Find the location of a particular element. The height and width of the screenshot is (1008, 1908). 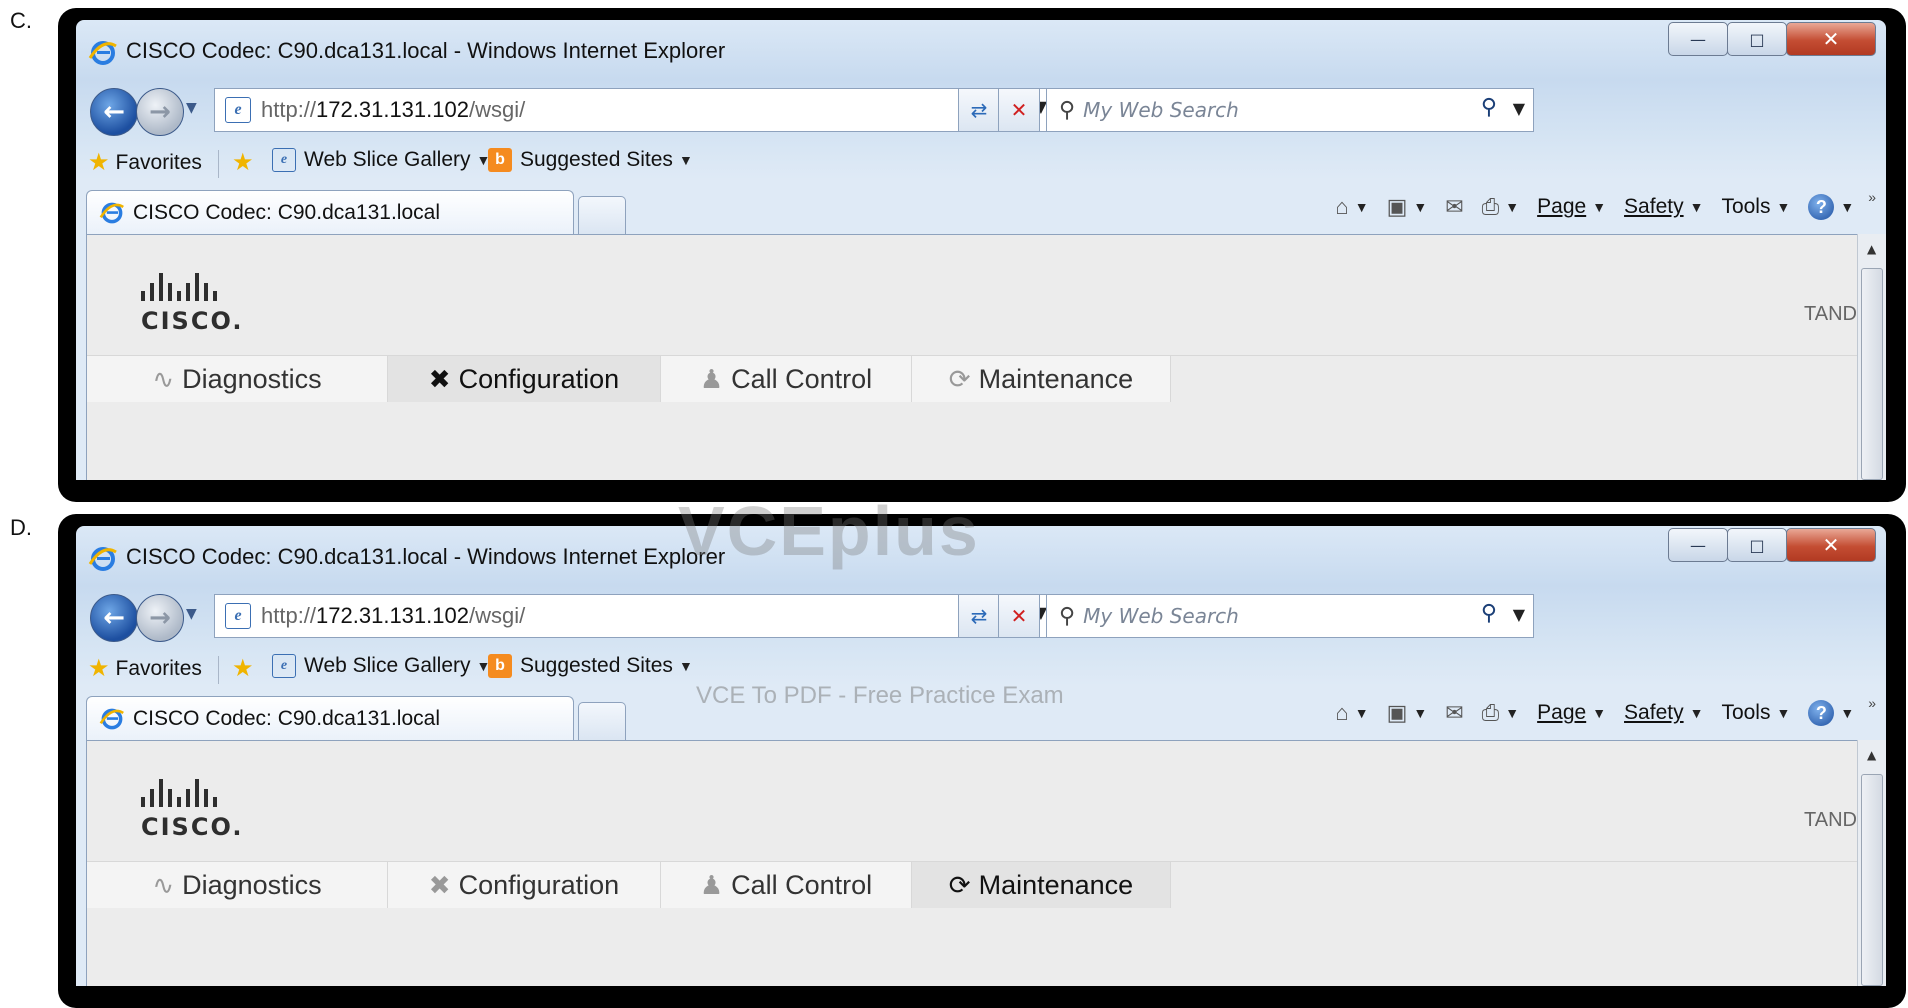

web-slice-icon: e is located at coordinates (284, 666).